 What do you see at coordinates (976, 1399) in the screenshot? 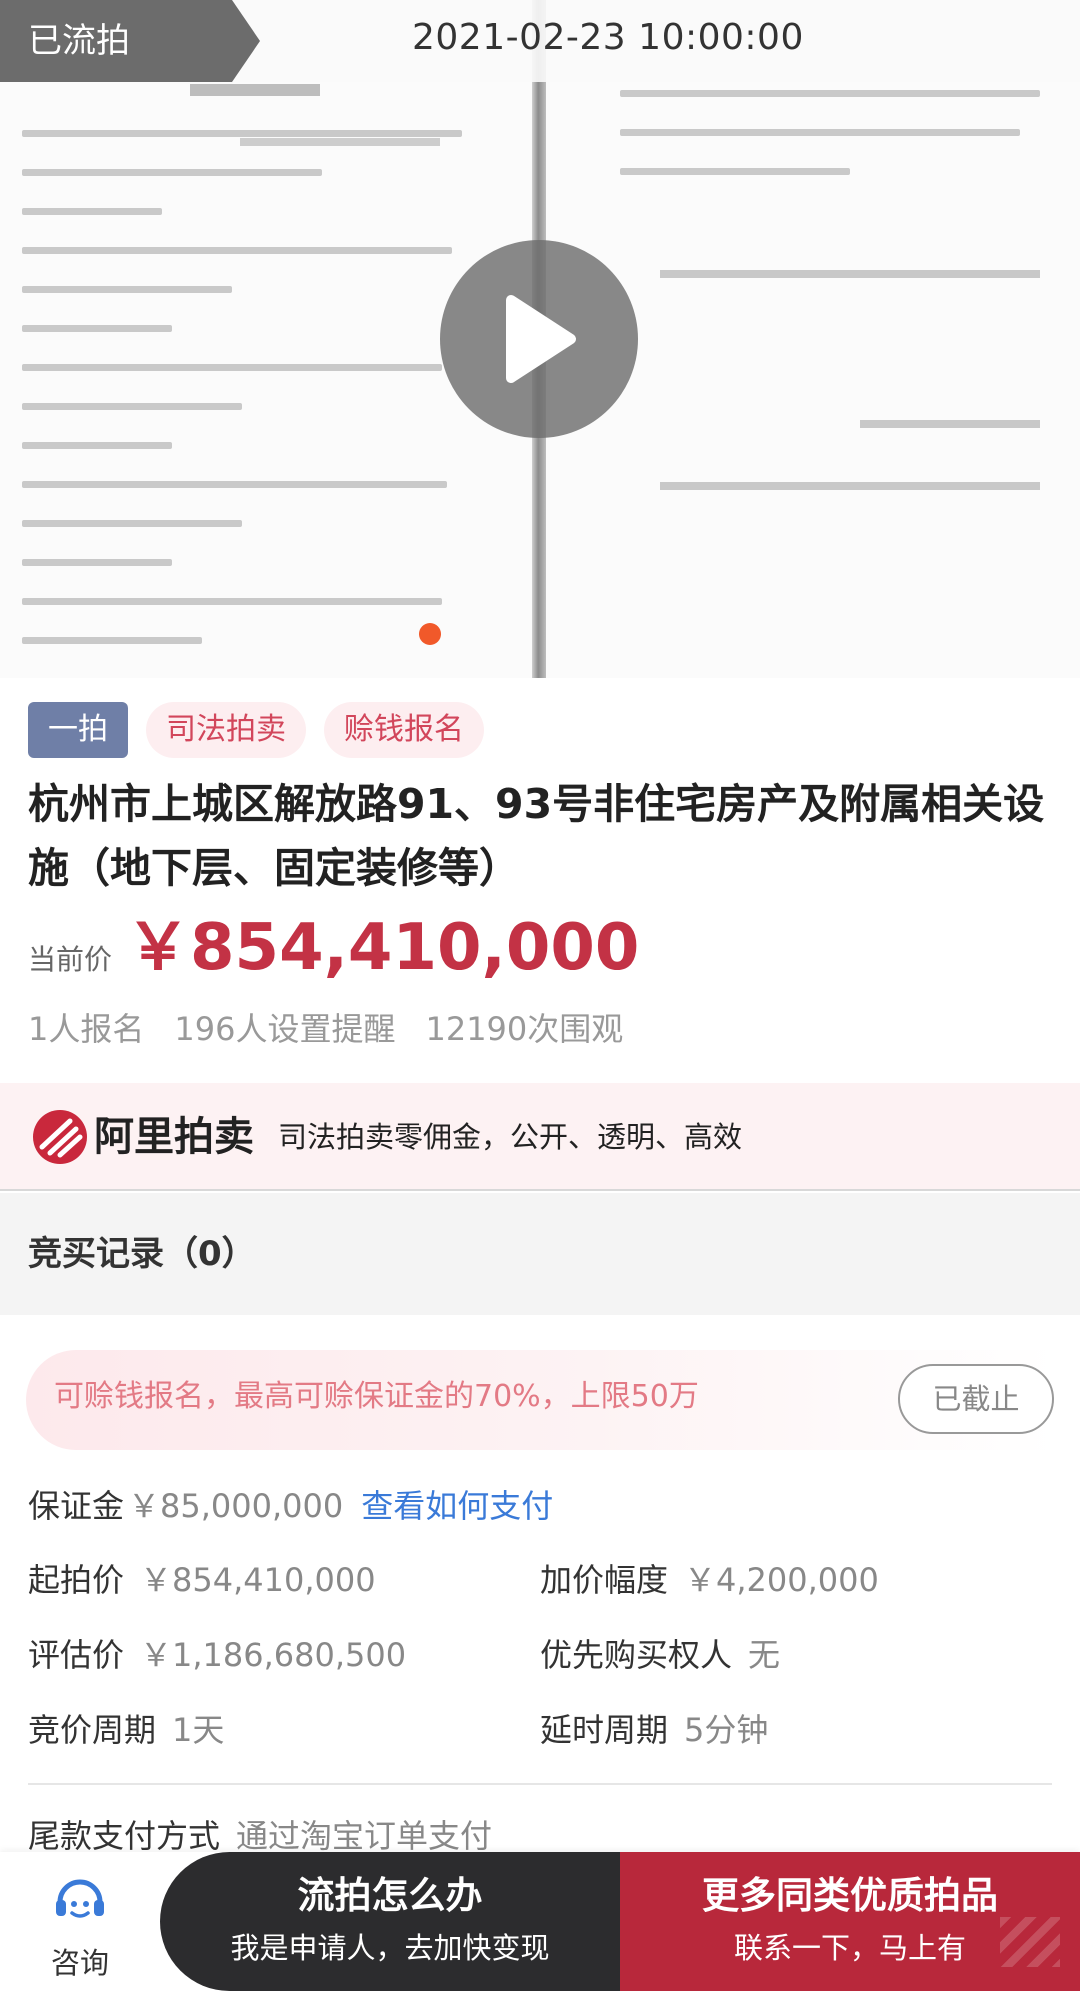
I see `closed-button: 已截止` at bounding box center [976, 1399].